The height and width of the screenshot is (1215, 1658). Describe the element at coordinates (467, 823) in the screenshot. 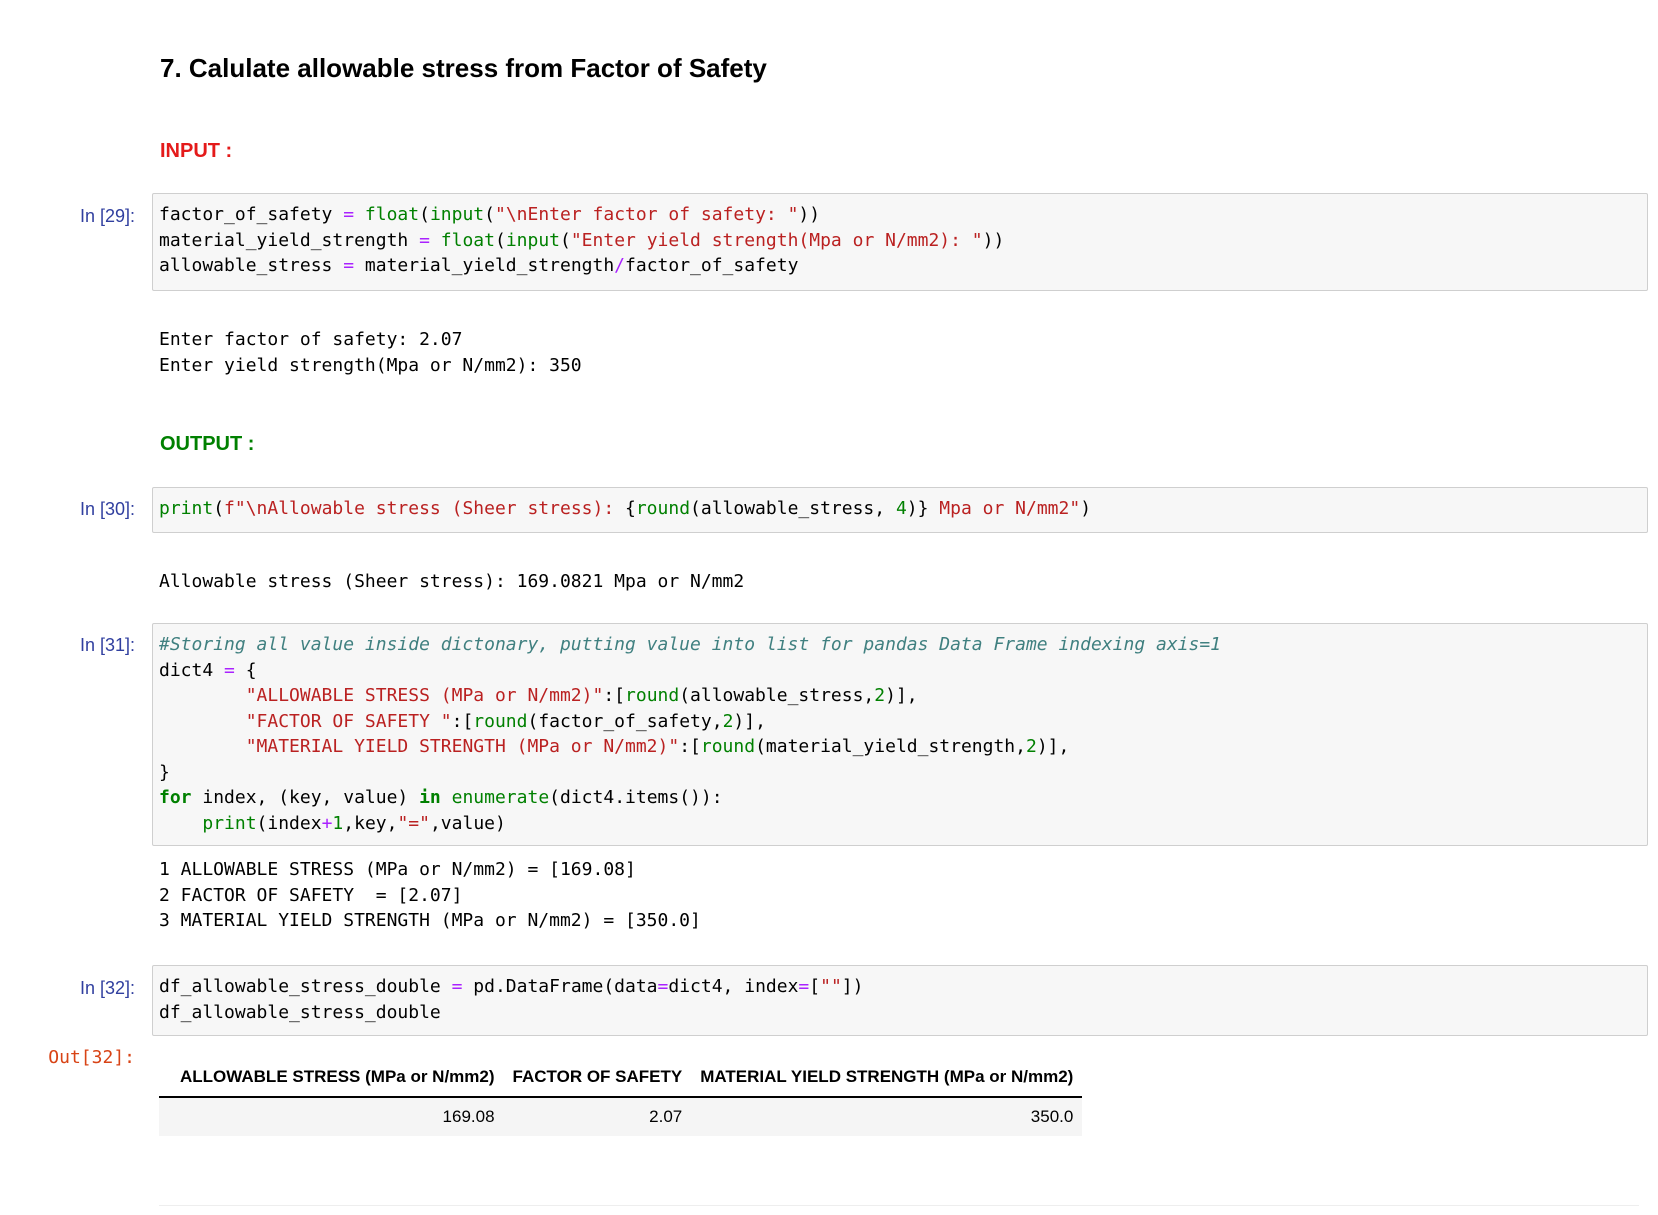

I see `code-token: ,value)` at that location.